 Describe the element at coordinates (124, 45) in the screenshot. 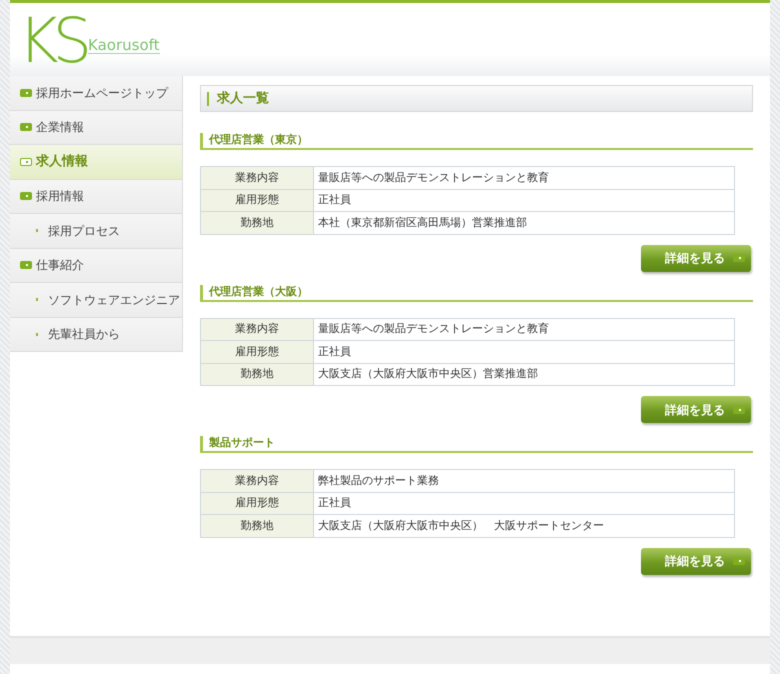

I see `logo-name: Kaorusoft` at that location.